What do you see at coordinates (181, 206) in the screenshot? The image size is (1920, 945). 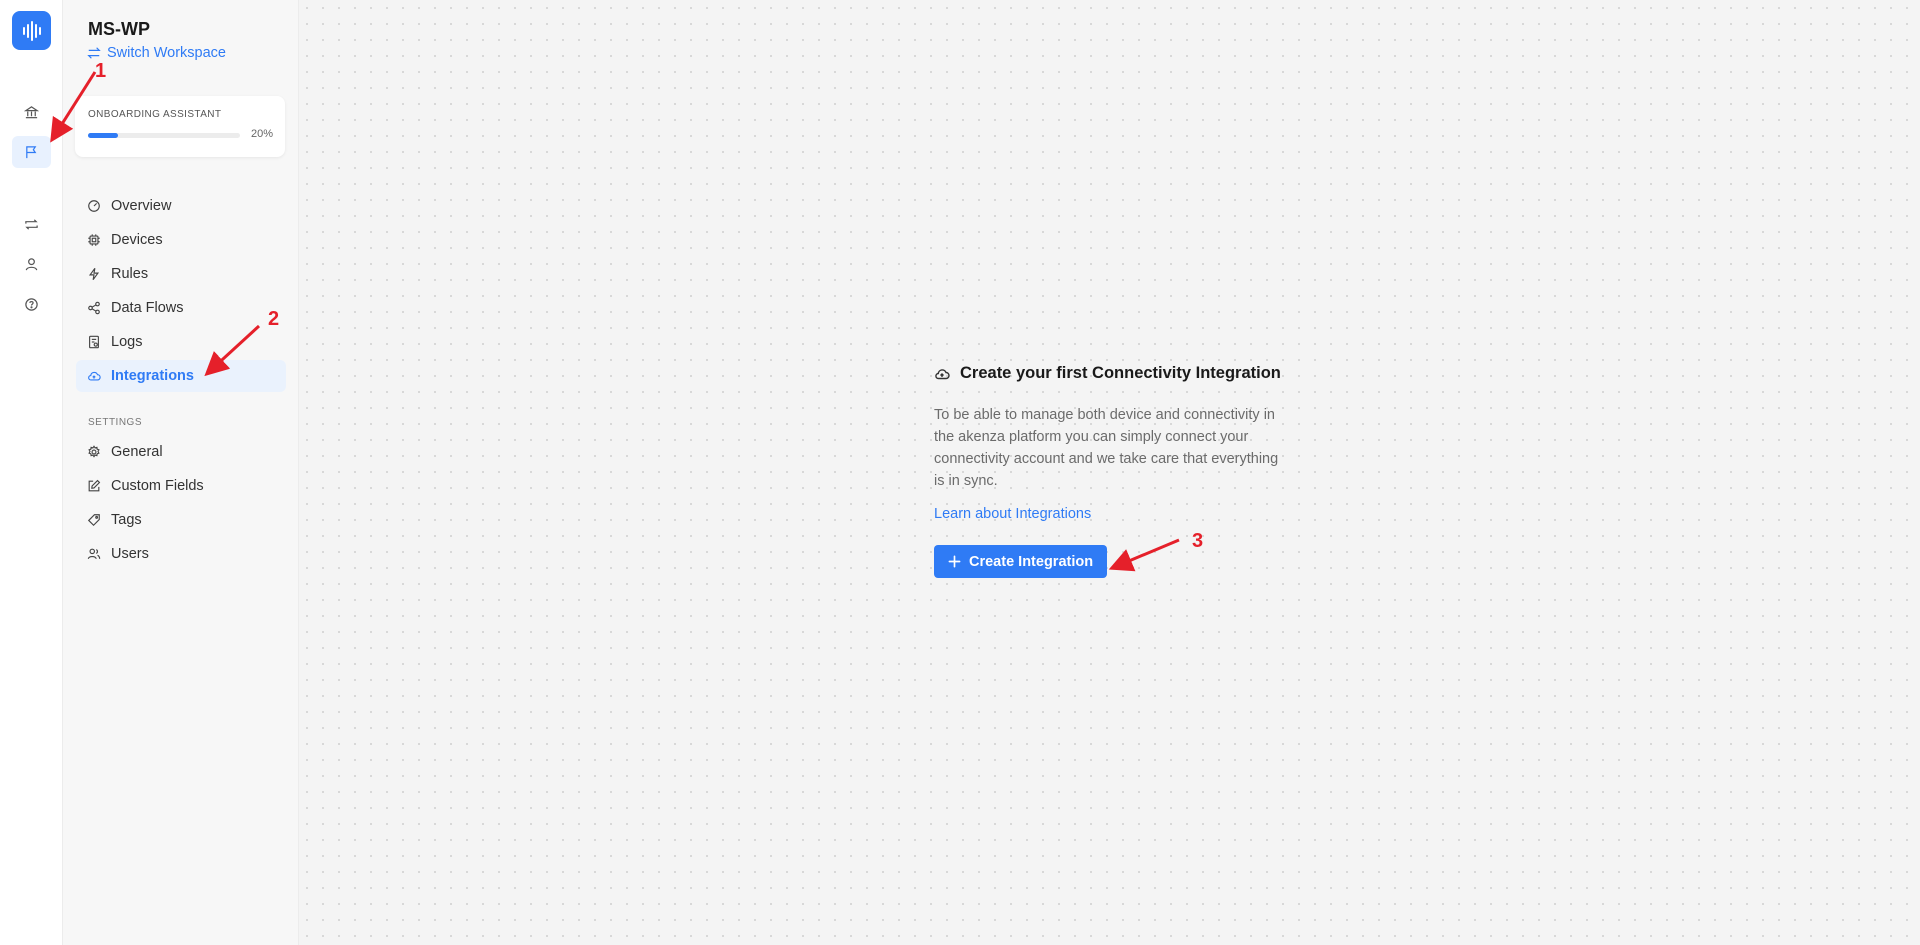 I see `nav-item-overview: Overview` at bounding box center [181, 206].